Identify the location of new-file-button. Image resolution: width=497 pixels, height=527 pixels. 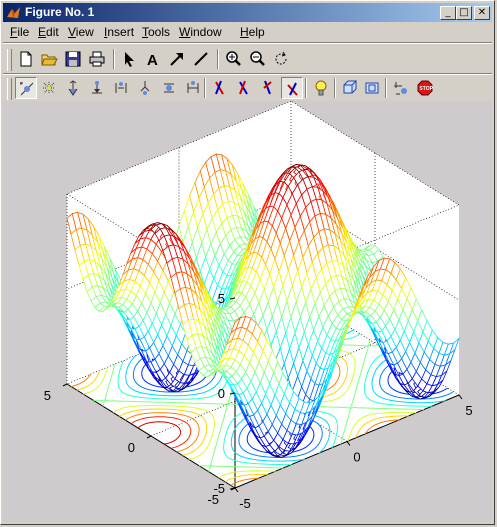
(26, 59).